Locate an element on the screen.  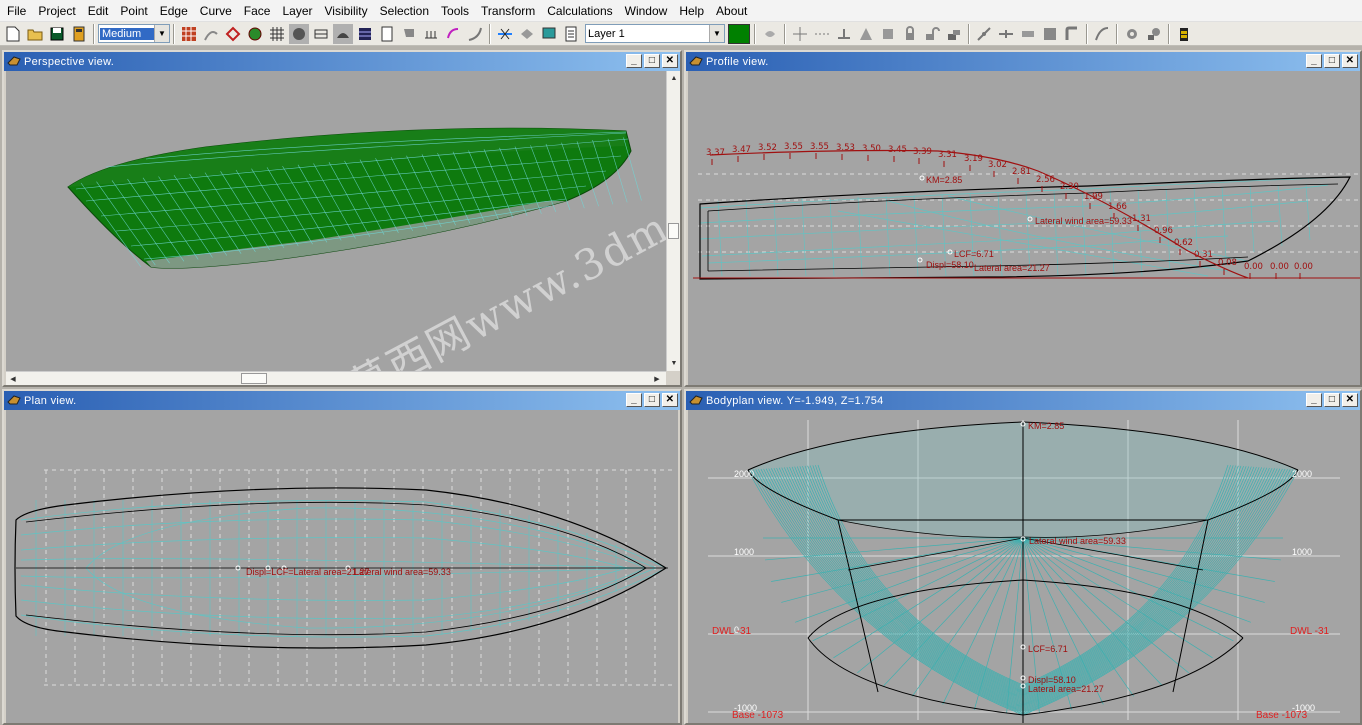
toolbar-separator is located at coordinates (94, 33).